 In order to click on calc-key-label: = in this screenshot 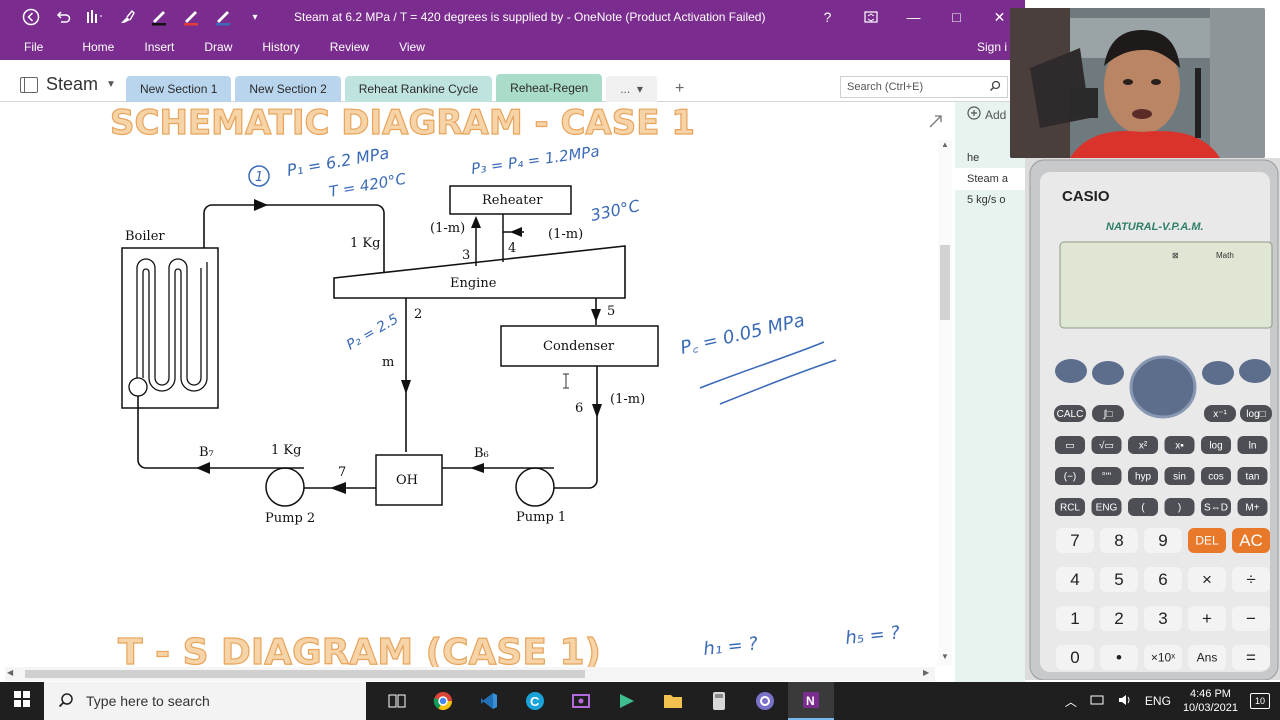, I will do `click(1251, 657)`.